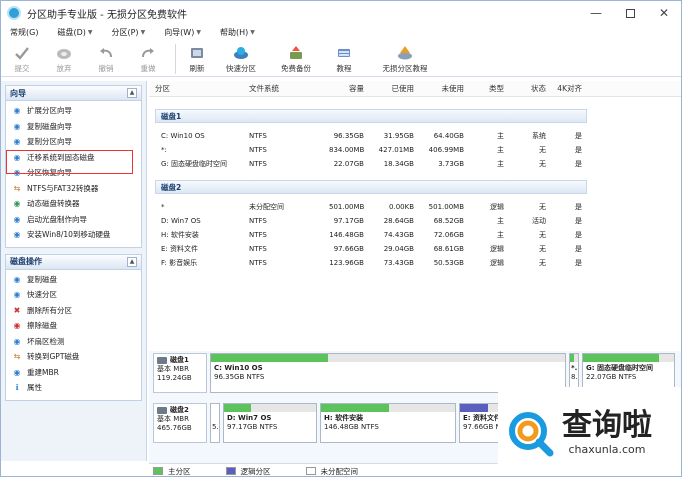 This screenshot has height=477, width=682. I want to click on refresh-icon, so click(197, 53).